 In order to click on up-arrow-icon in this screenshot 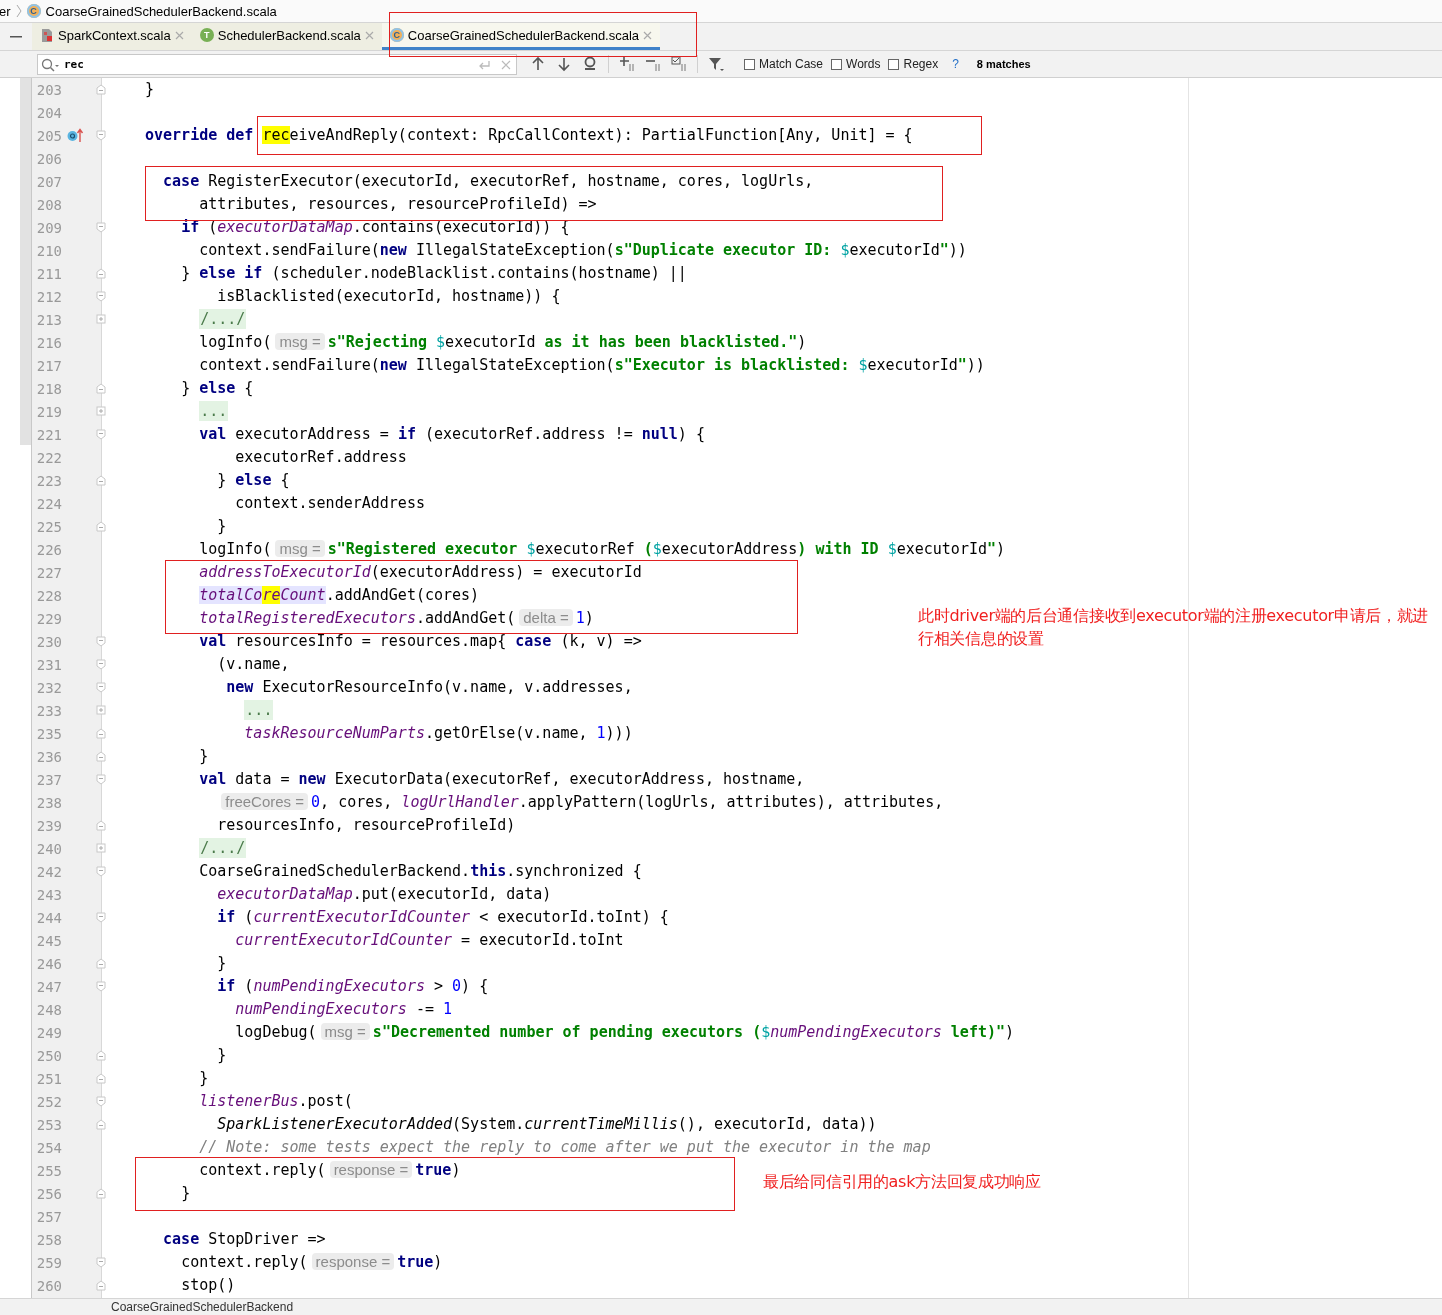, I will do `click(538, 64)`.